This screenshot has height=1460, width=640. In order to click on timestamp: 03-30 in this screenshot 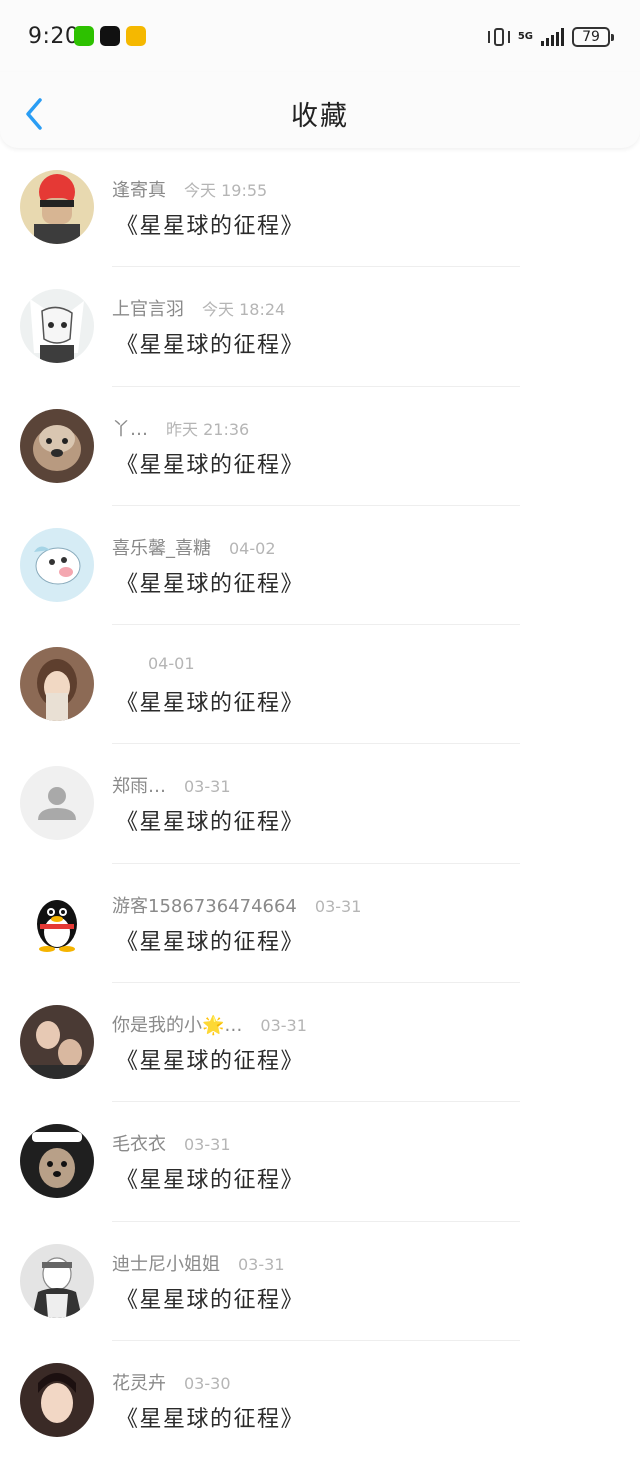, I will do `click(207, 1383)`.